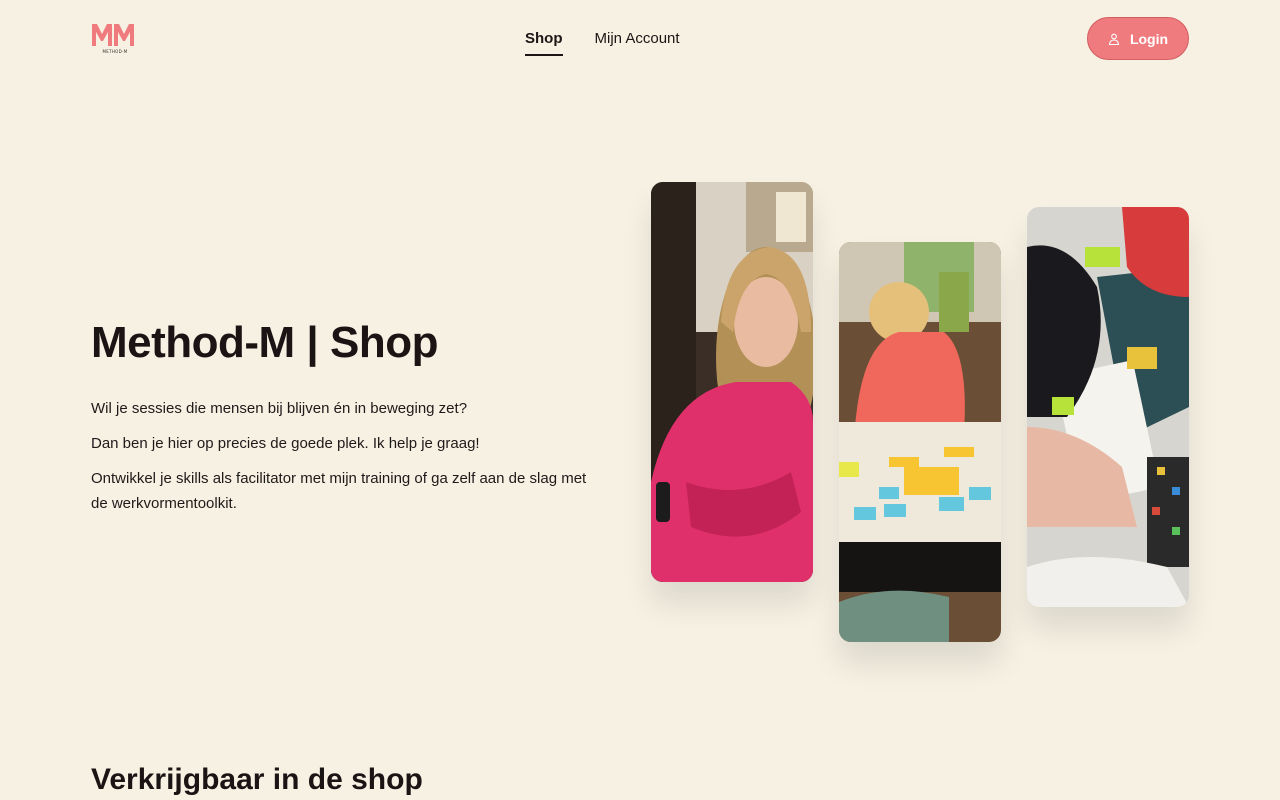  I want to click on main-nav: Shop Mijn Account, so click(602, 39).